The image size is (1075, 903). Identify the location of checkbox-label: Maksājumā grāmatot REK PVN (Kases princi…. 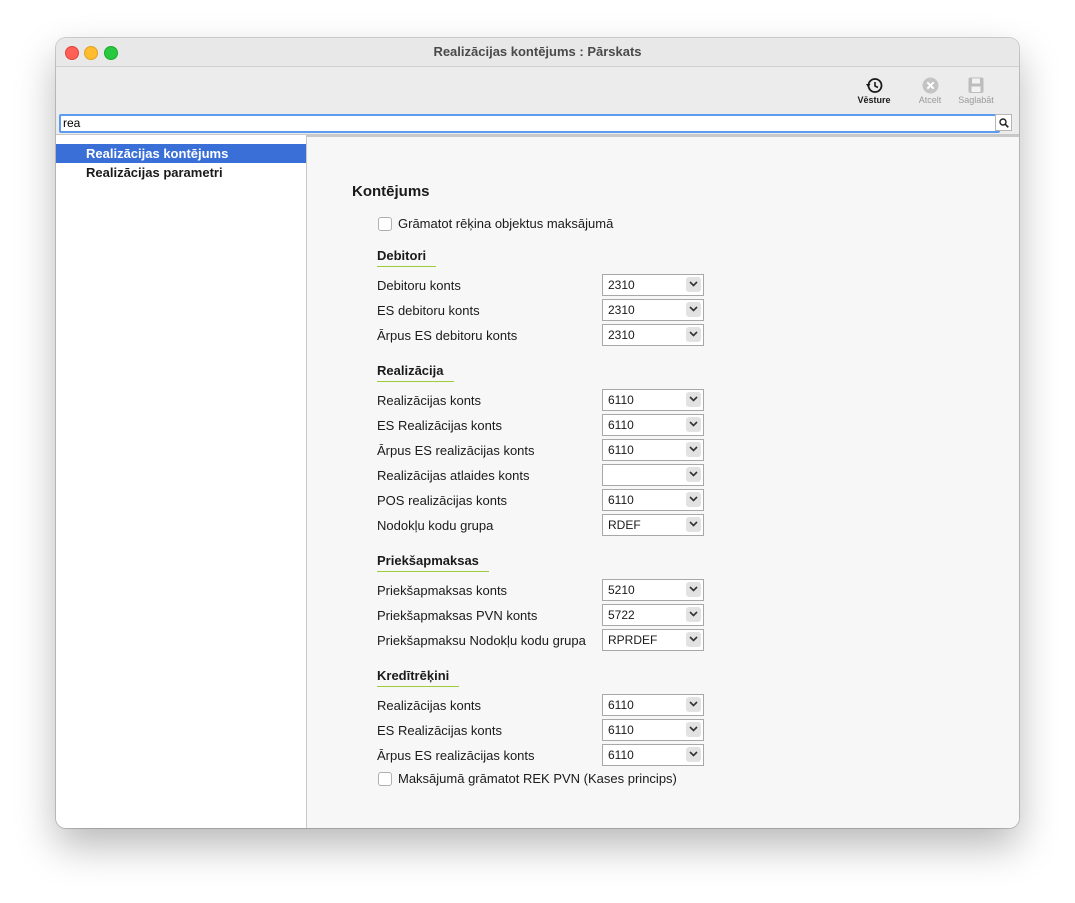
(537, 778).